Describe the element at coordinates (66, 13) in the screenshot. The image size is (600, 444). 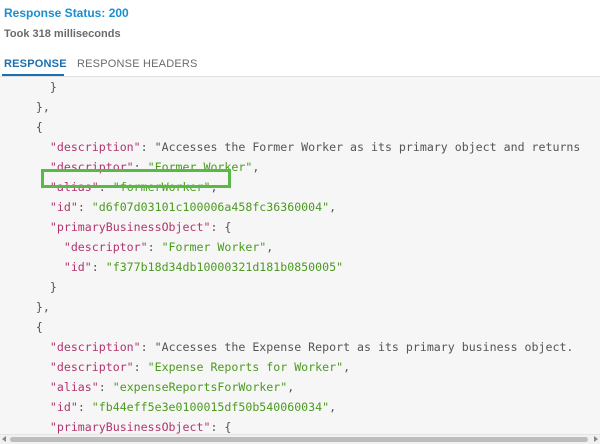
I see `response-status: Response Status: 200` at that location.